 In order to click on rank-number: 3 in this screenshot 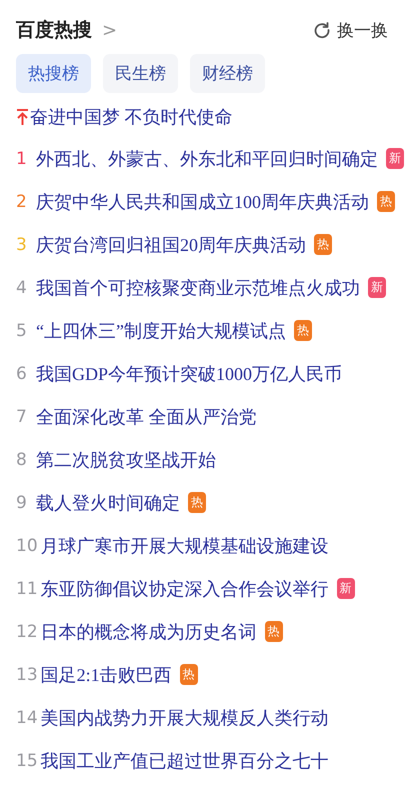, I will do `click(22, 244)`.